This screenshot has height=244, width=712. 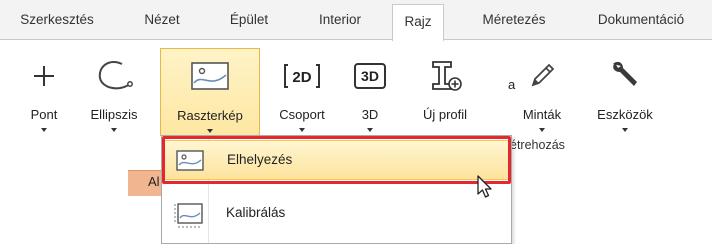 I want to click on new-profile-icon, so click(x=445, y=76).